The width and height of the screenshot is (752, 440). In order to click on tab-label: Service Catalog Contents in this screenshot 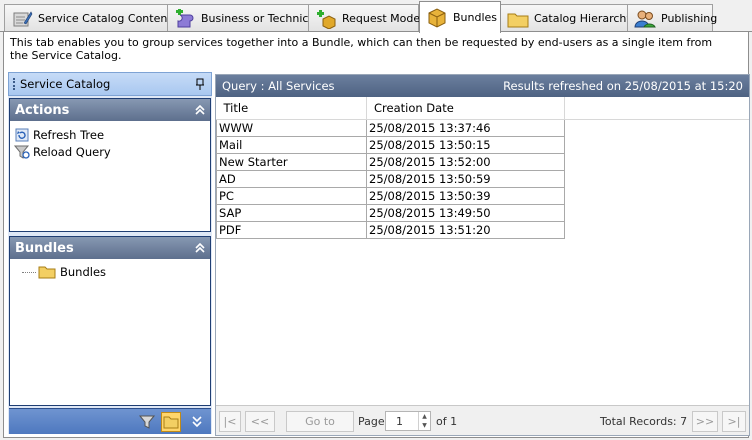, I will do `click(108, 18)`.